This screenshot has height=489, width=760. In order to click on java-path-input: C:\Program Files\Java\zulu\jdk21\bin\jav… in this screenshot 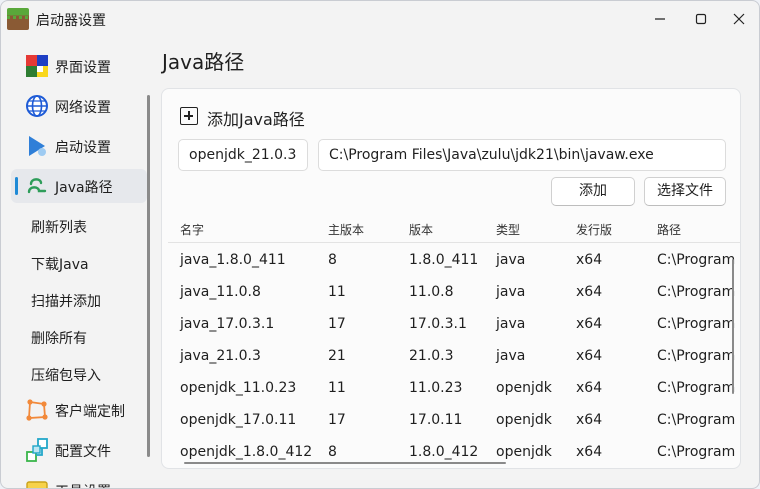, I will do `click(522, 155)`.